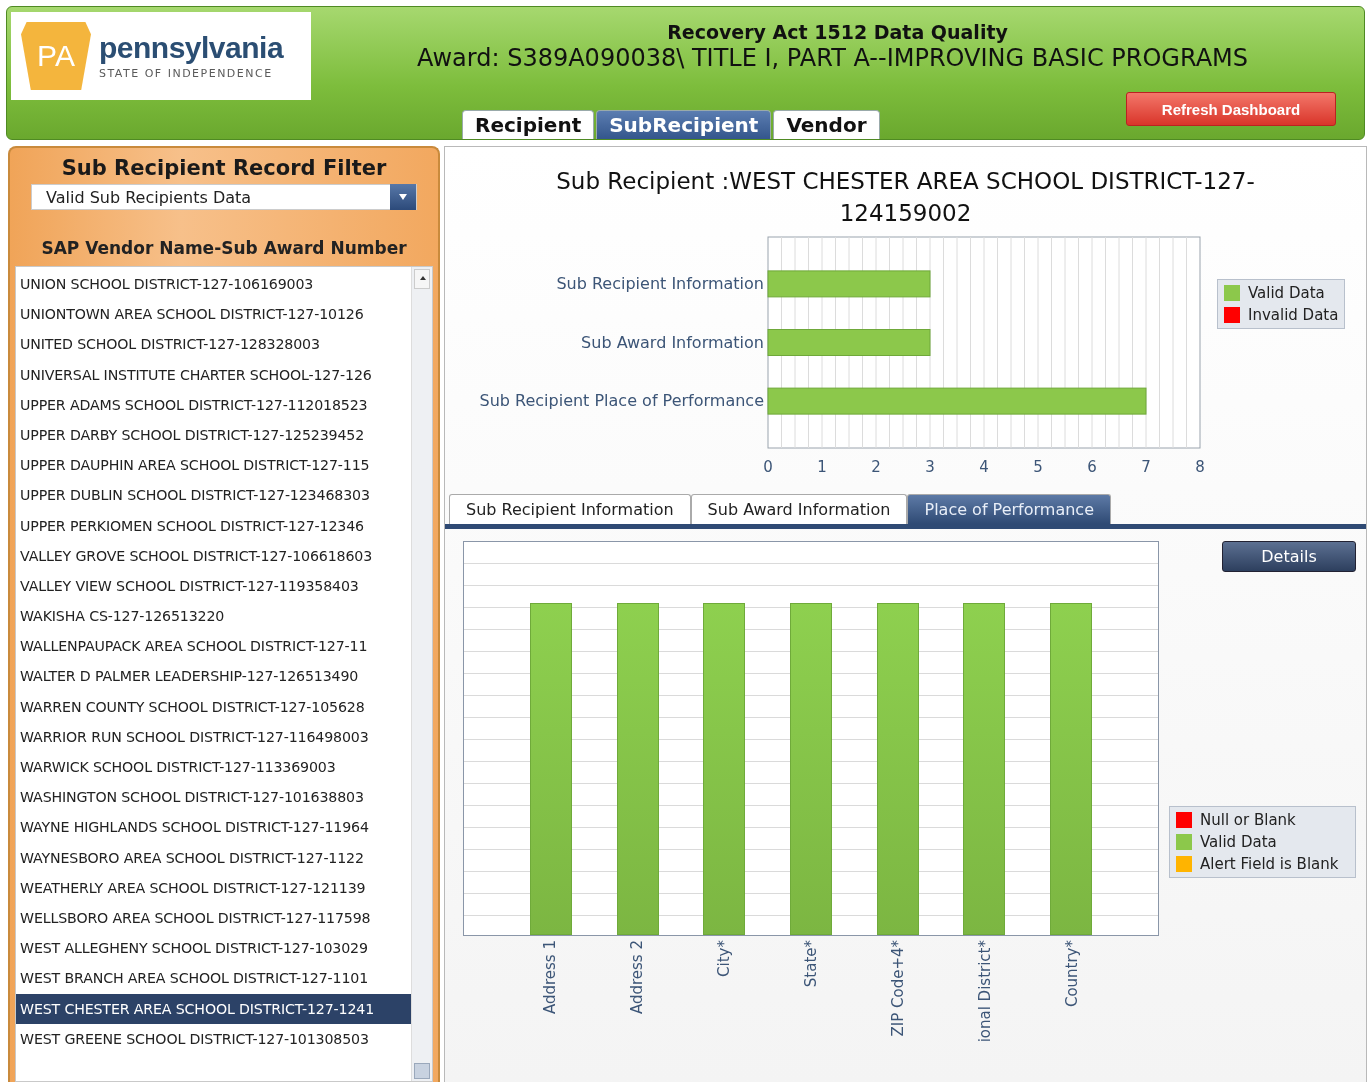 The image size is (1371, 1082). I want to click on list-item: UPPER ADAMS SCHOOL DISTRICT-127-112018523, so click(213, 404).